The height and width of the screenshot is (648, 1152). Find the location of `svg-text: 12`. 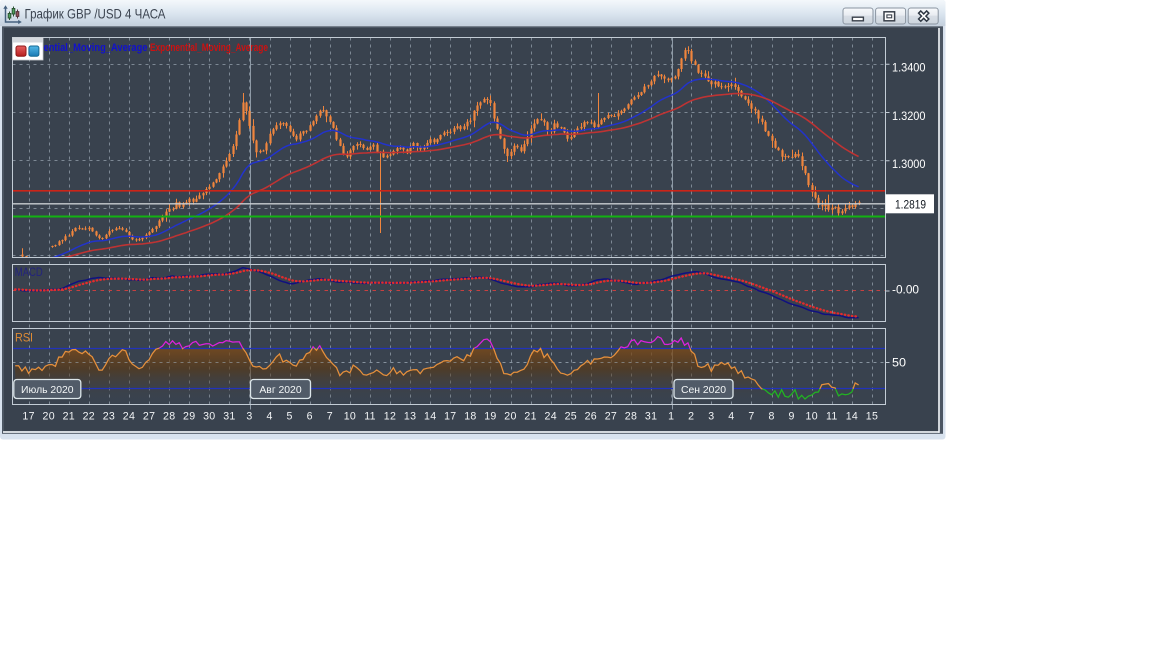

svg-text: 12 is located at coordinates (390, 417).